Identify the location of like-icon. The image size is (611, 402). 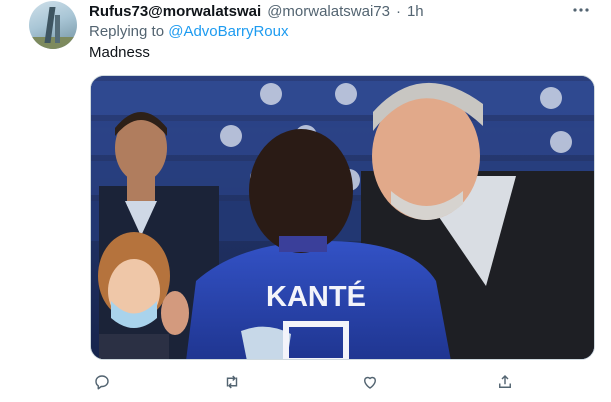
(370, 382).